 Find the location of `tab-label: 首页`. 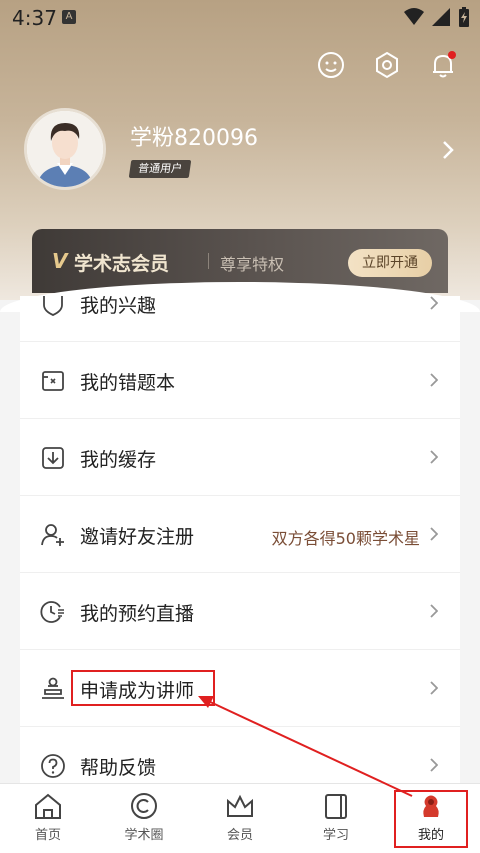

tab-label: 首页 is located at coordinates (47, 835).